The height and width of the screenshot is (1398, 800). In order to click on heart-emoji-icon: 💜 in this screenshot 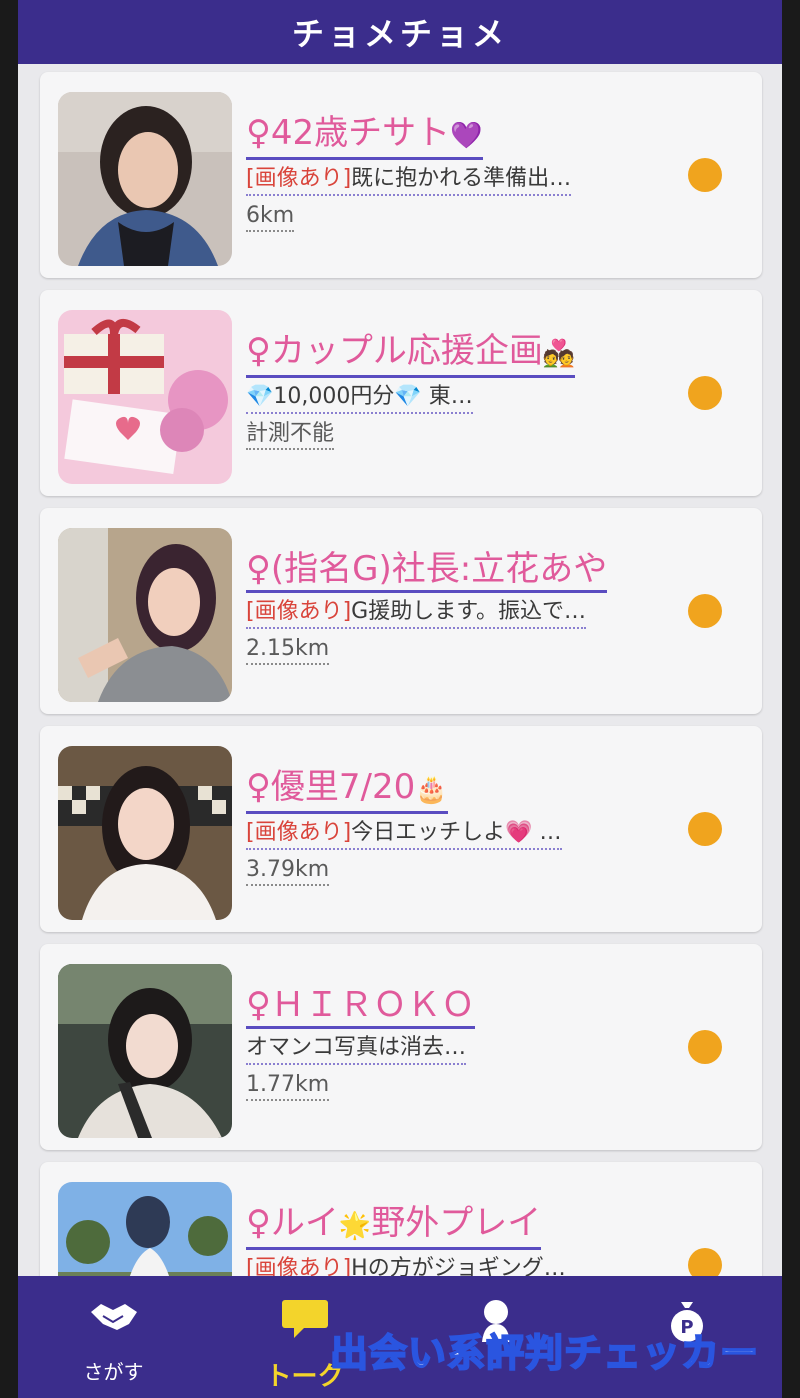, I will do `click(466, 136)`.